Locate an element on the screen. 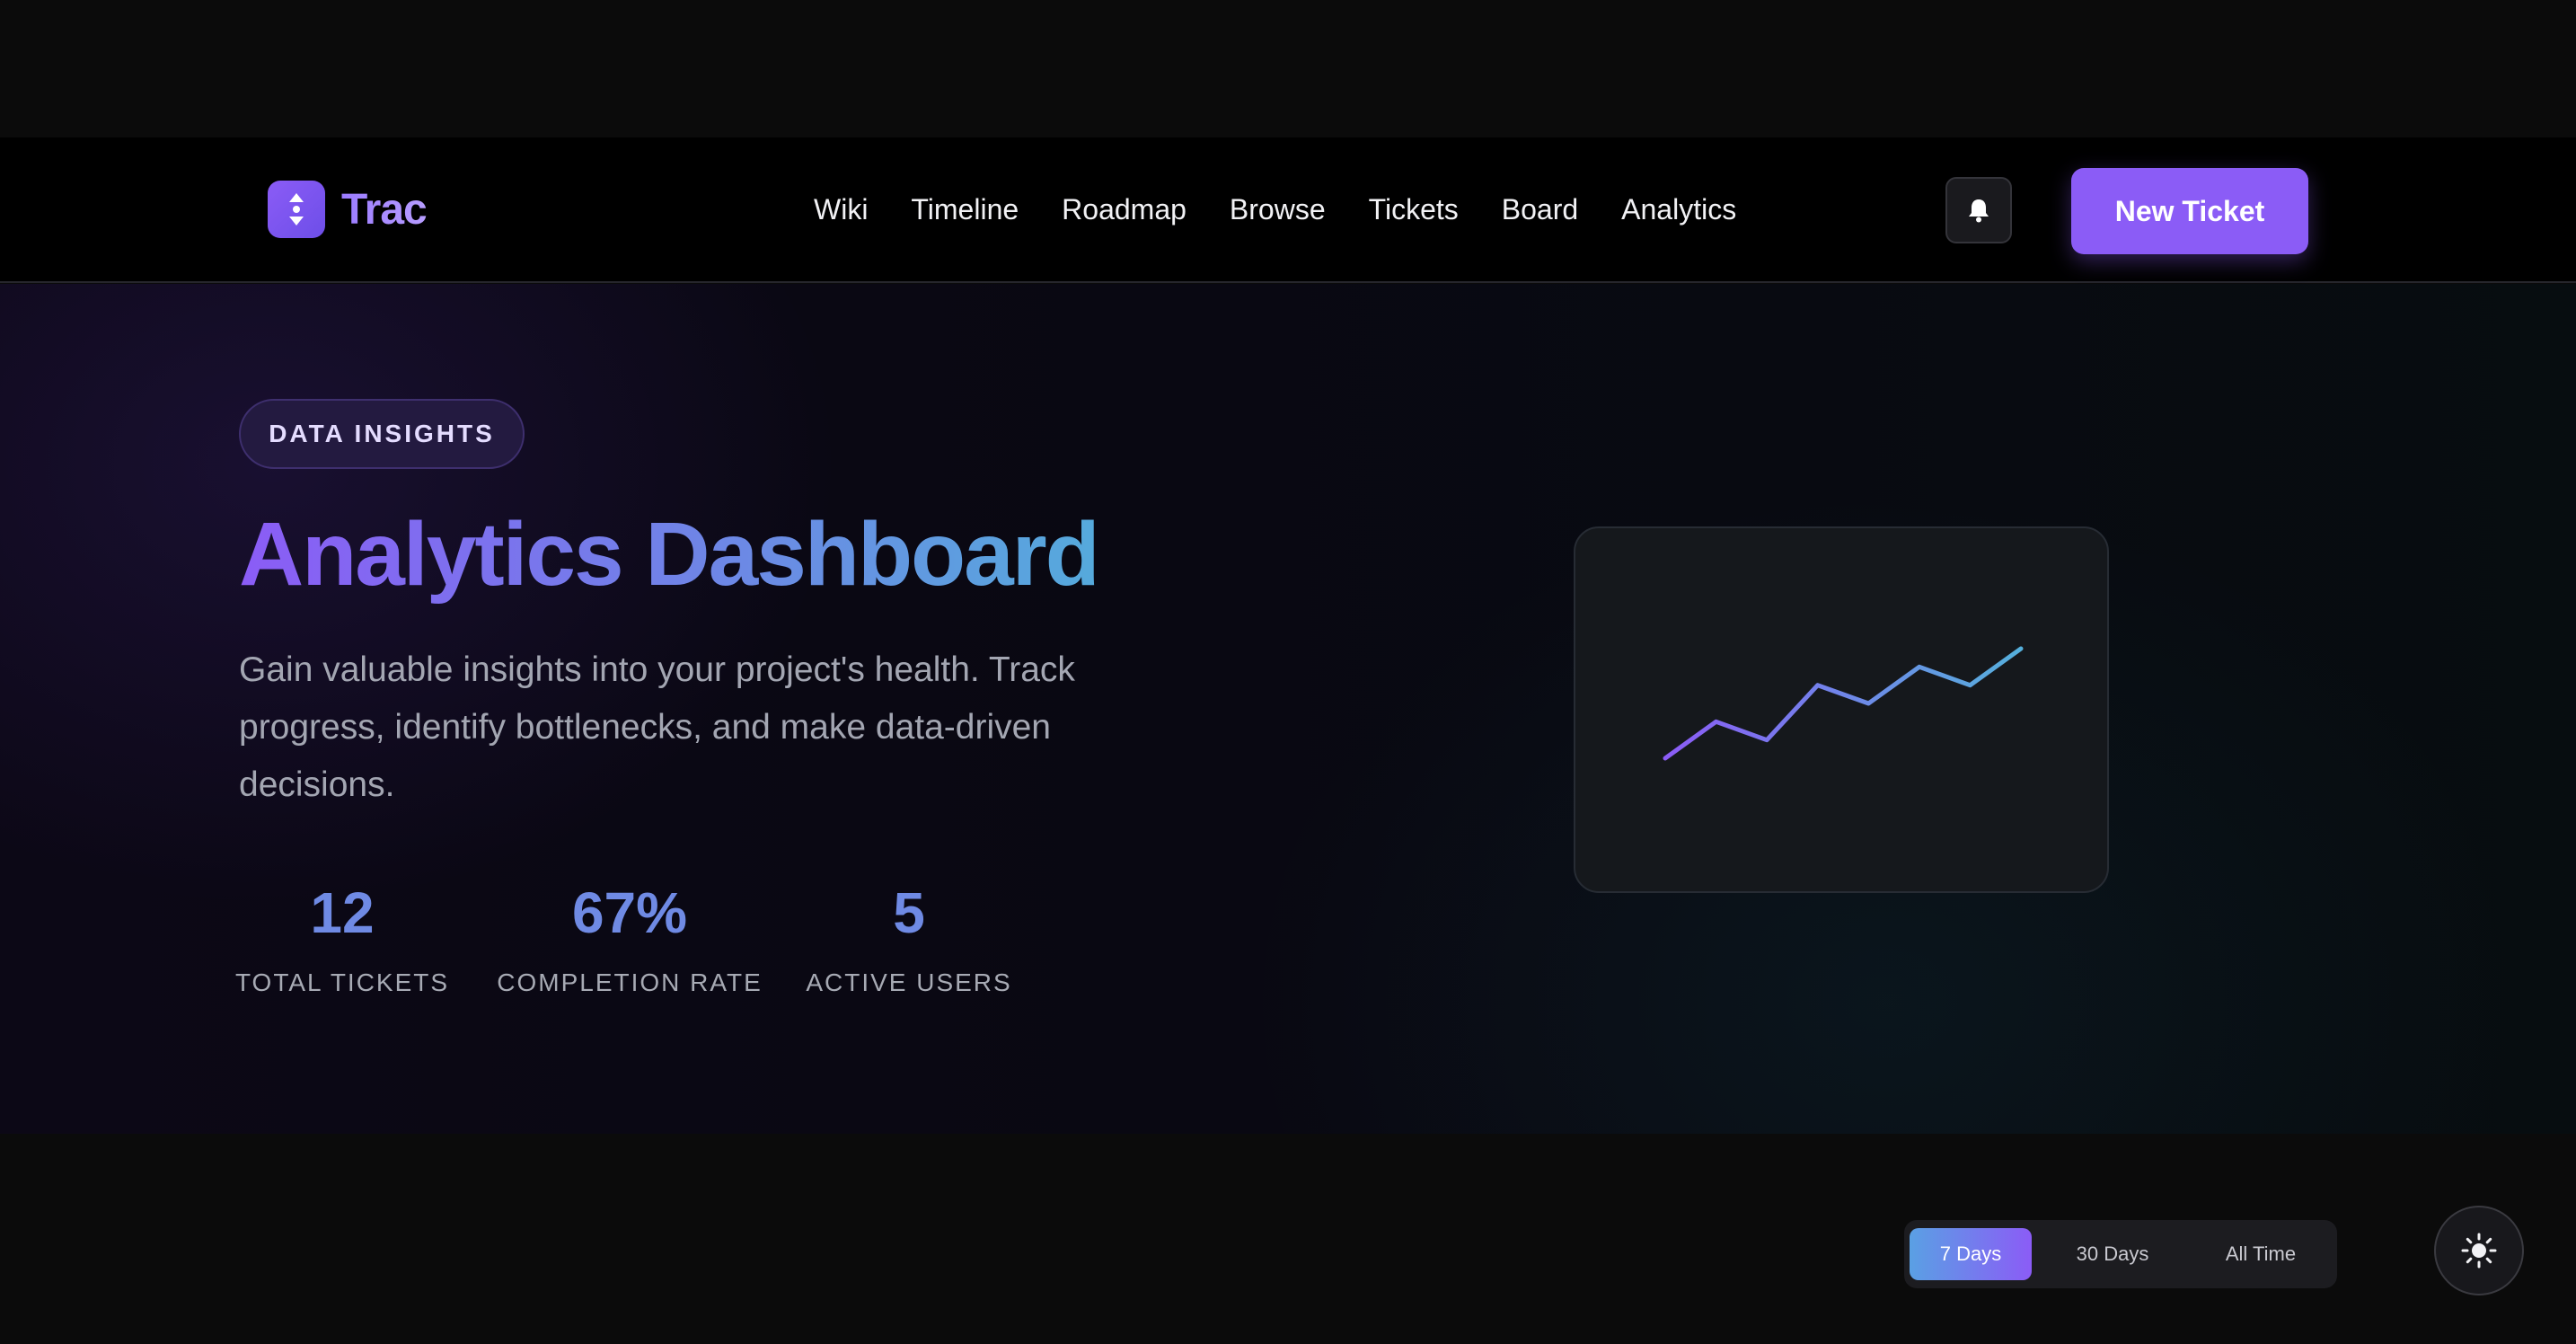 The width and height of the screenshot is (2576, 1344). brand-name: Trac is located at coordinates (384, 209).